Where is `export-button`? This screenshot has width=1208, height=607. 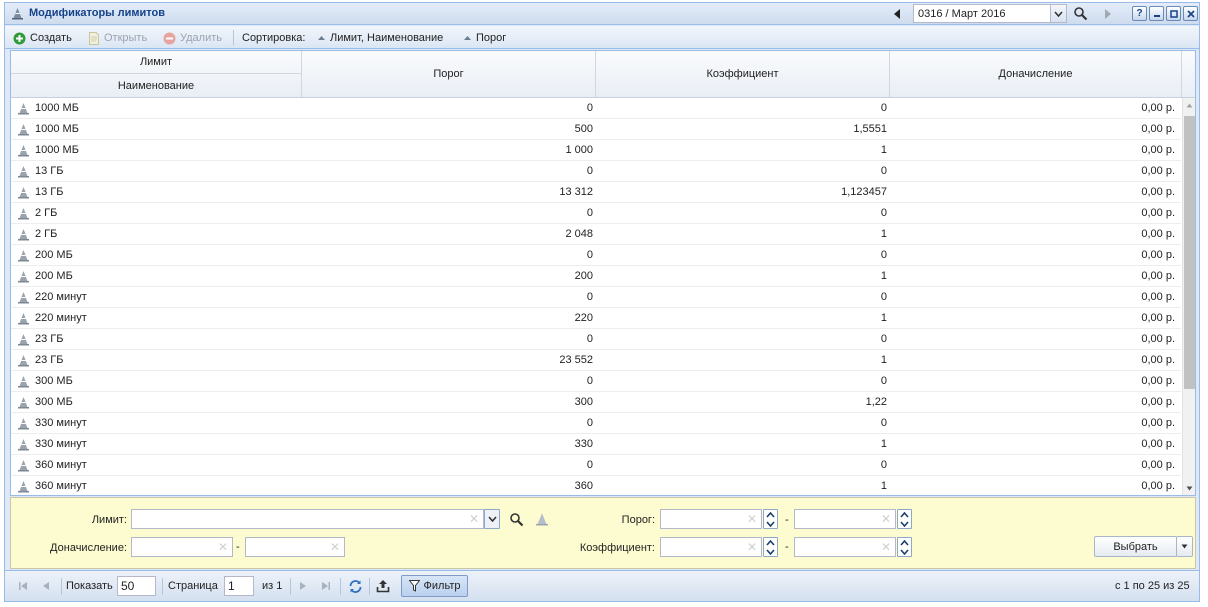
export-button is located at coordinates (383, 586).